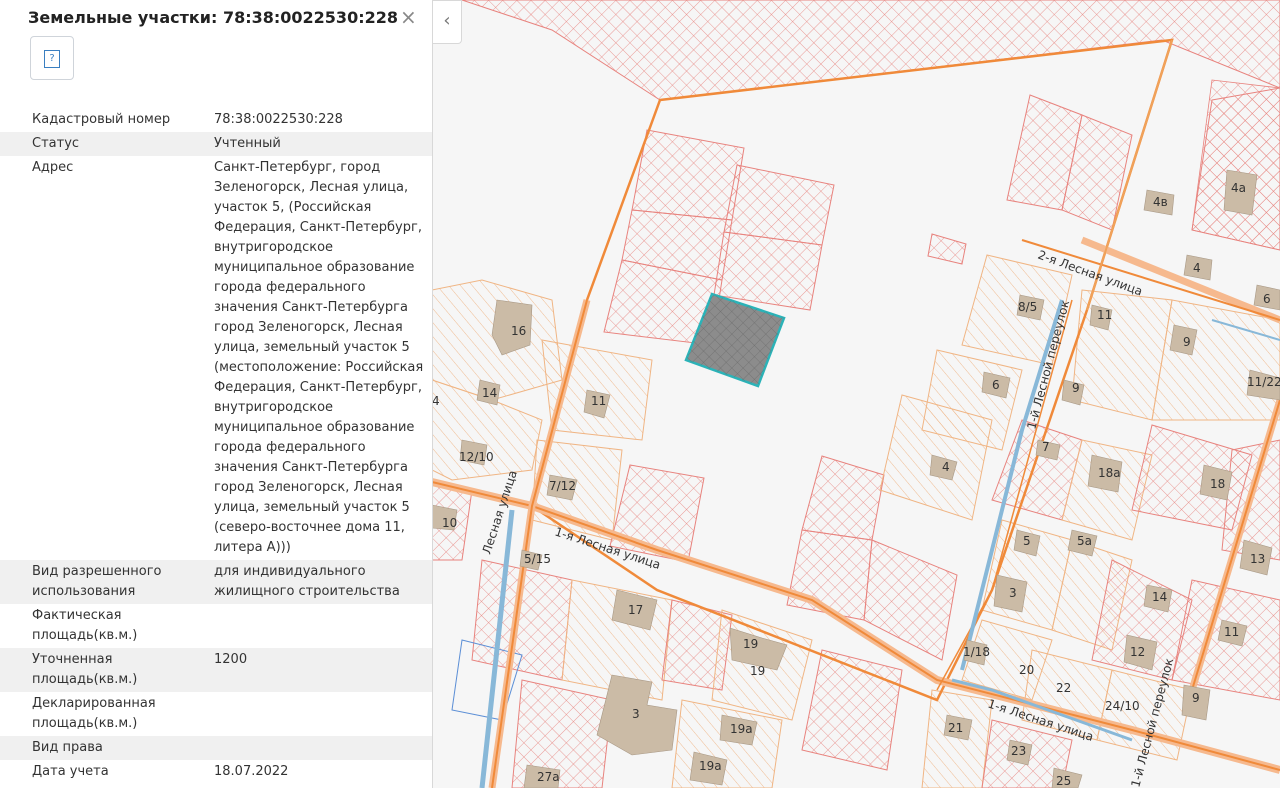  What do you see at coordinates (537, 559) in the screenshot?
I see `parcel-number: 5/15` at bounding box center [537, 559].